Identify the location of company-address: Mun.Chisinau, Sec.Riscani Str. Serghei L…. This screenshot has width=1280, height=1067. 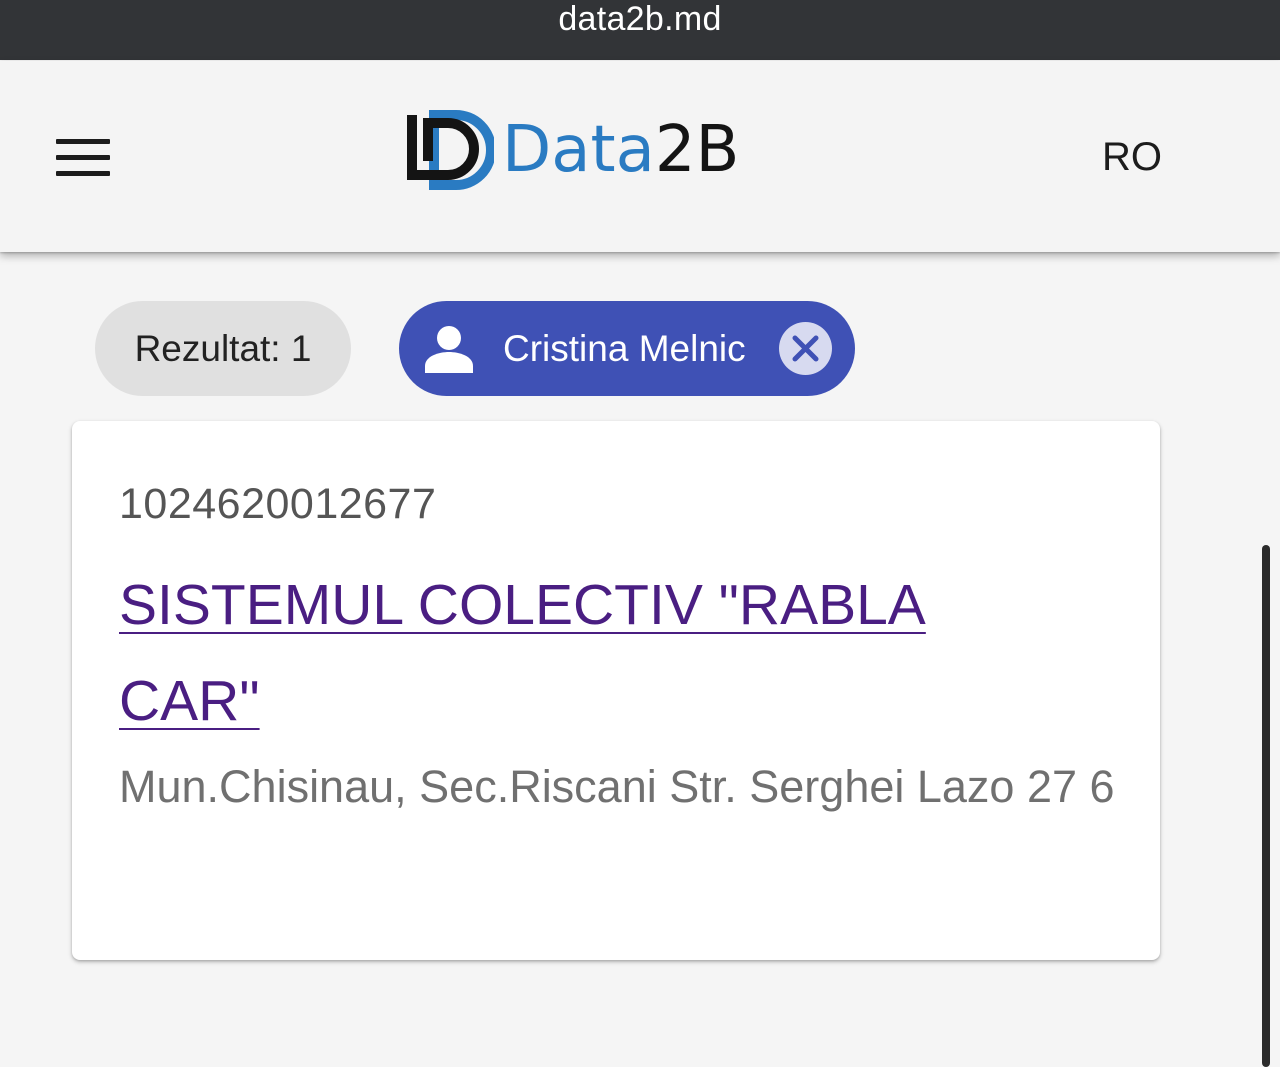
(617, 786).